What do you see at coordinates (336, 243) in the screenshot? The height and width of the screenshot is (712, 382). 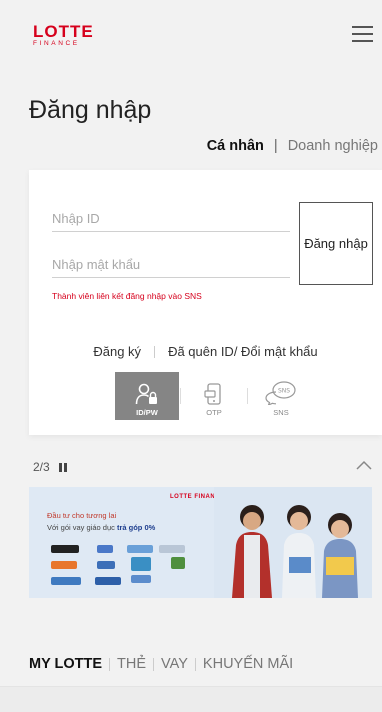 I see `login-button: Đăng nhập` at bounding box center [336, 243].